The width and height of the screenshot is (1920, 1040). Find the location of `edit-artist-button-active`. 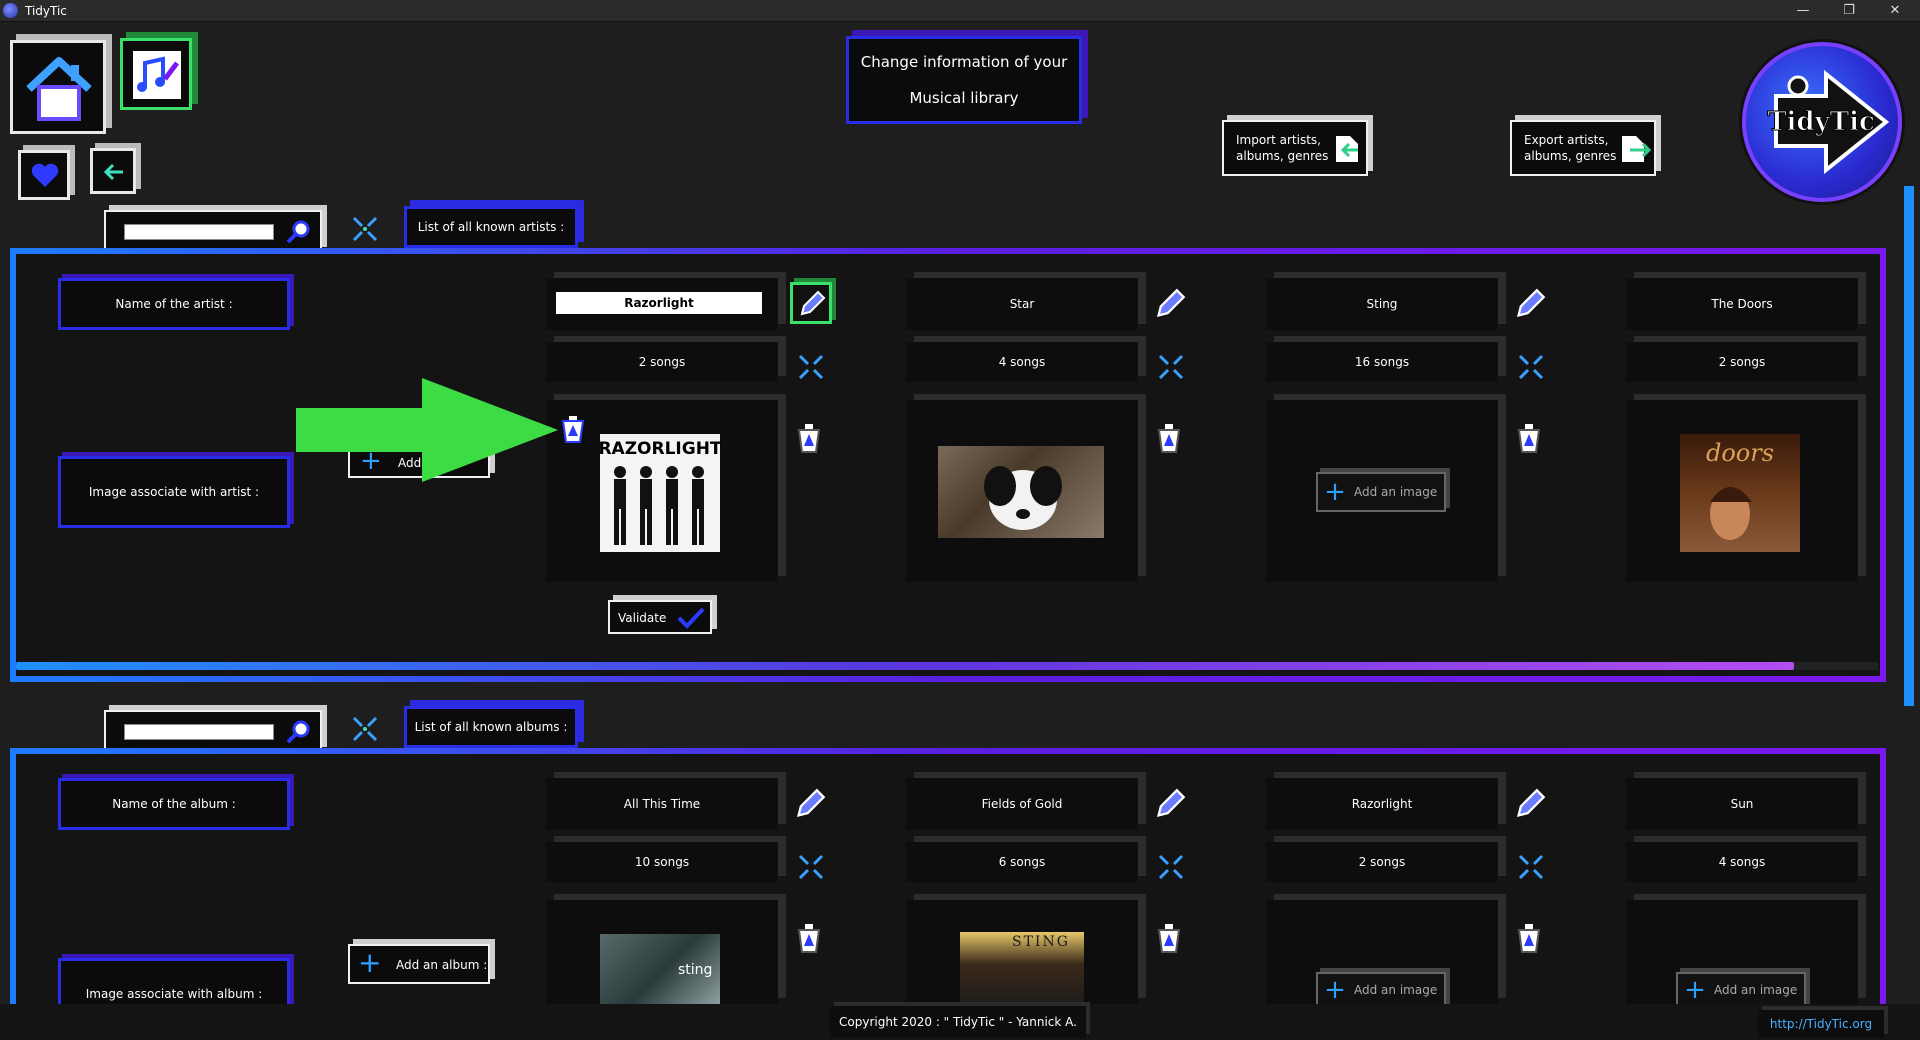

edit-artist-button-active is located at coordinates (811, 303).